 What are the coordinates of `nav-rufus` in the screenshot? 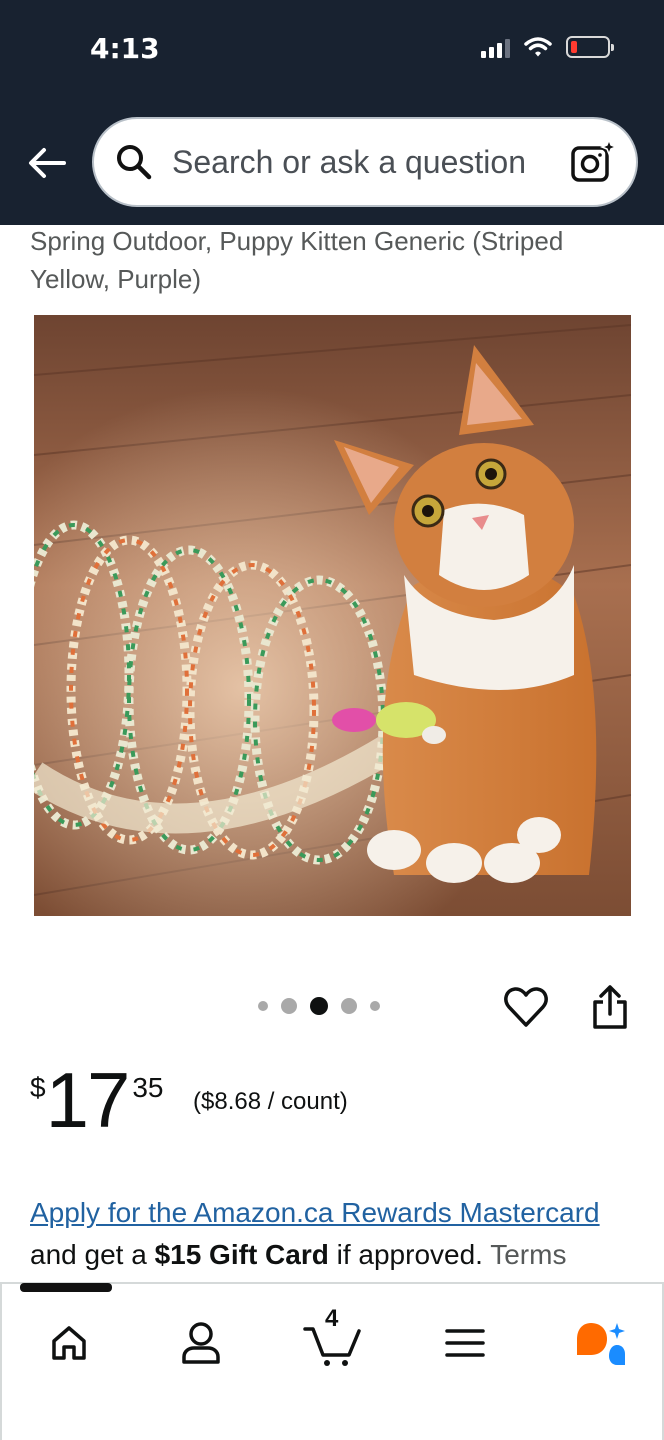 It's located at (597, 1343).